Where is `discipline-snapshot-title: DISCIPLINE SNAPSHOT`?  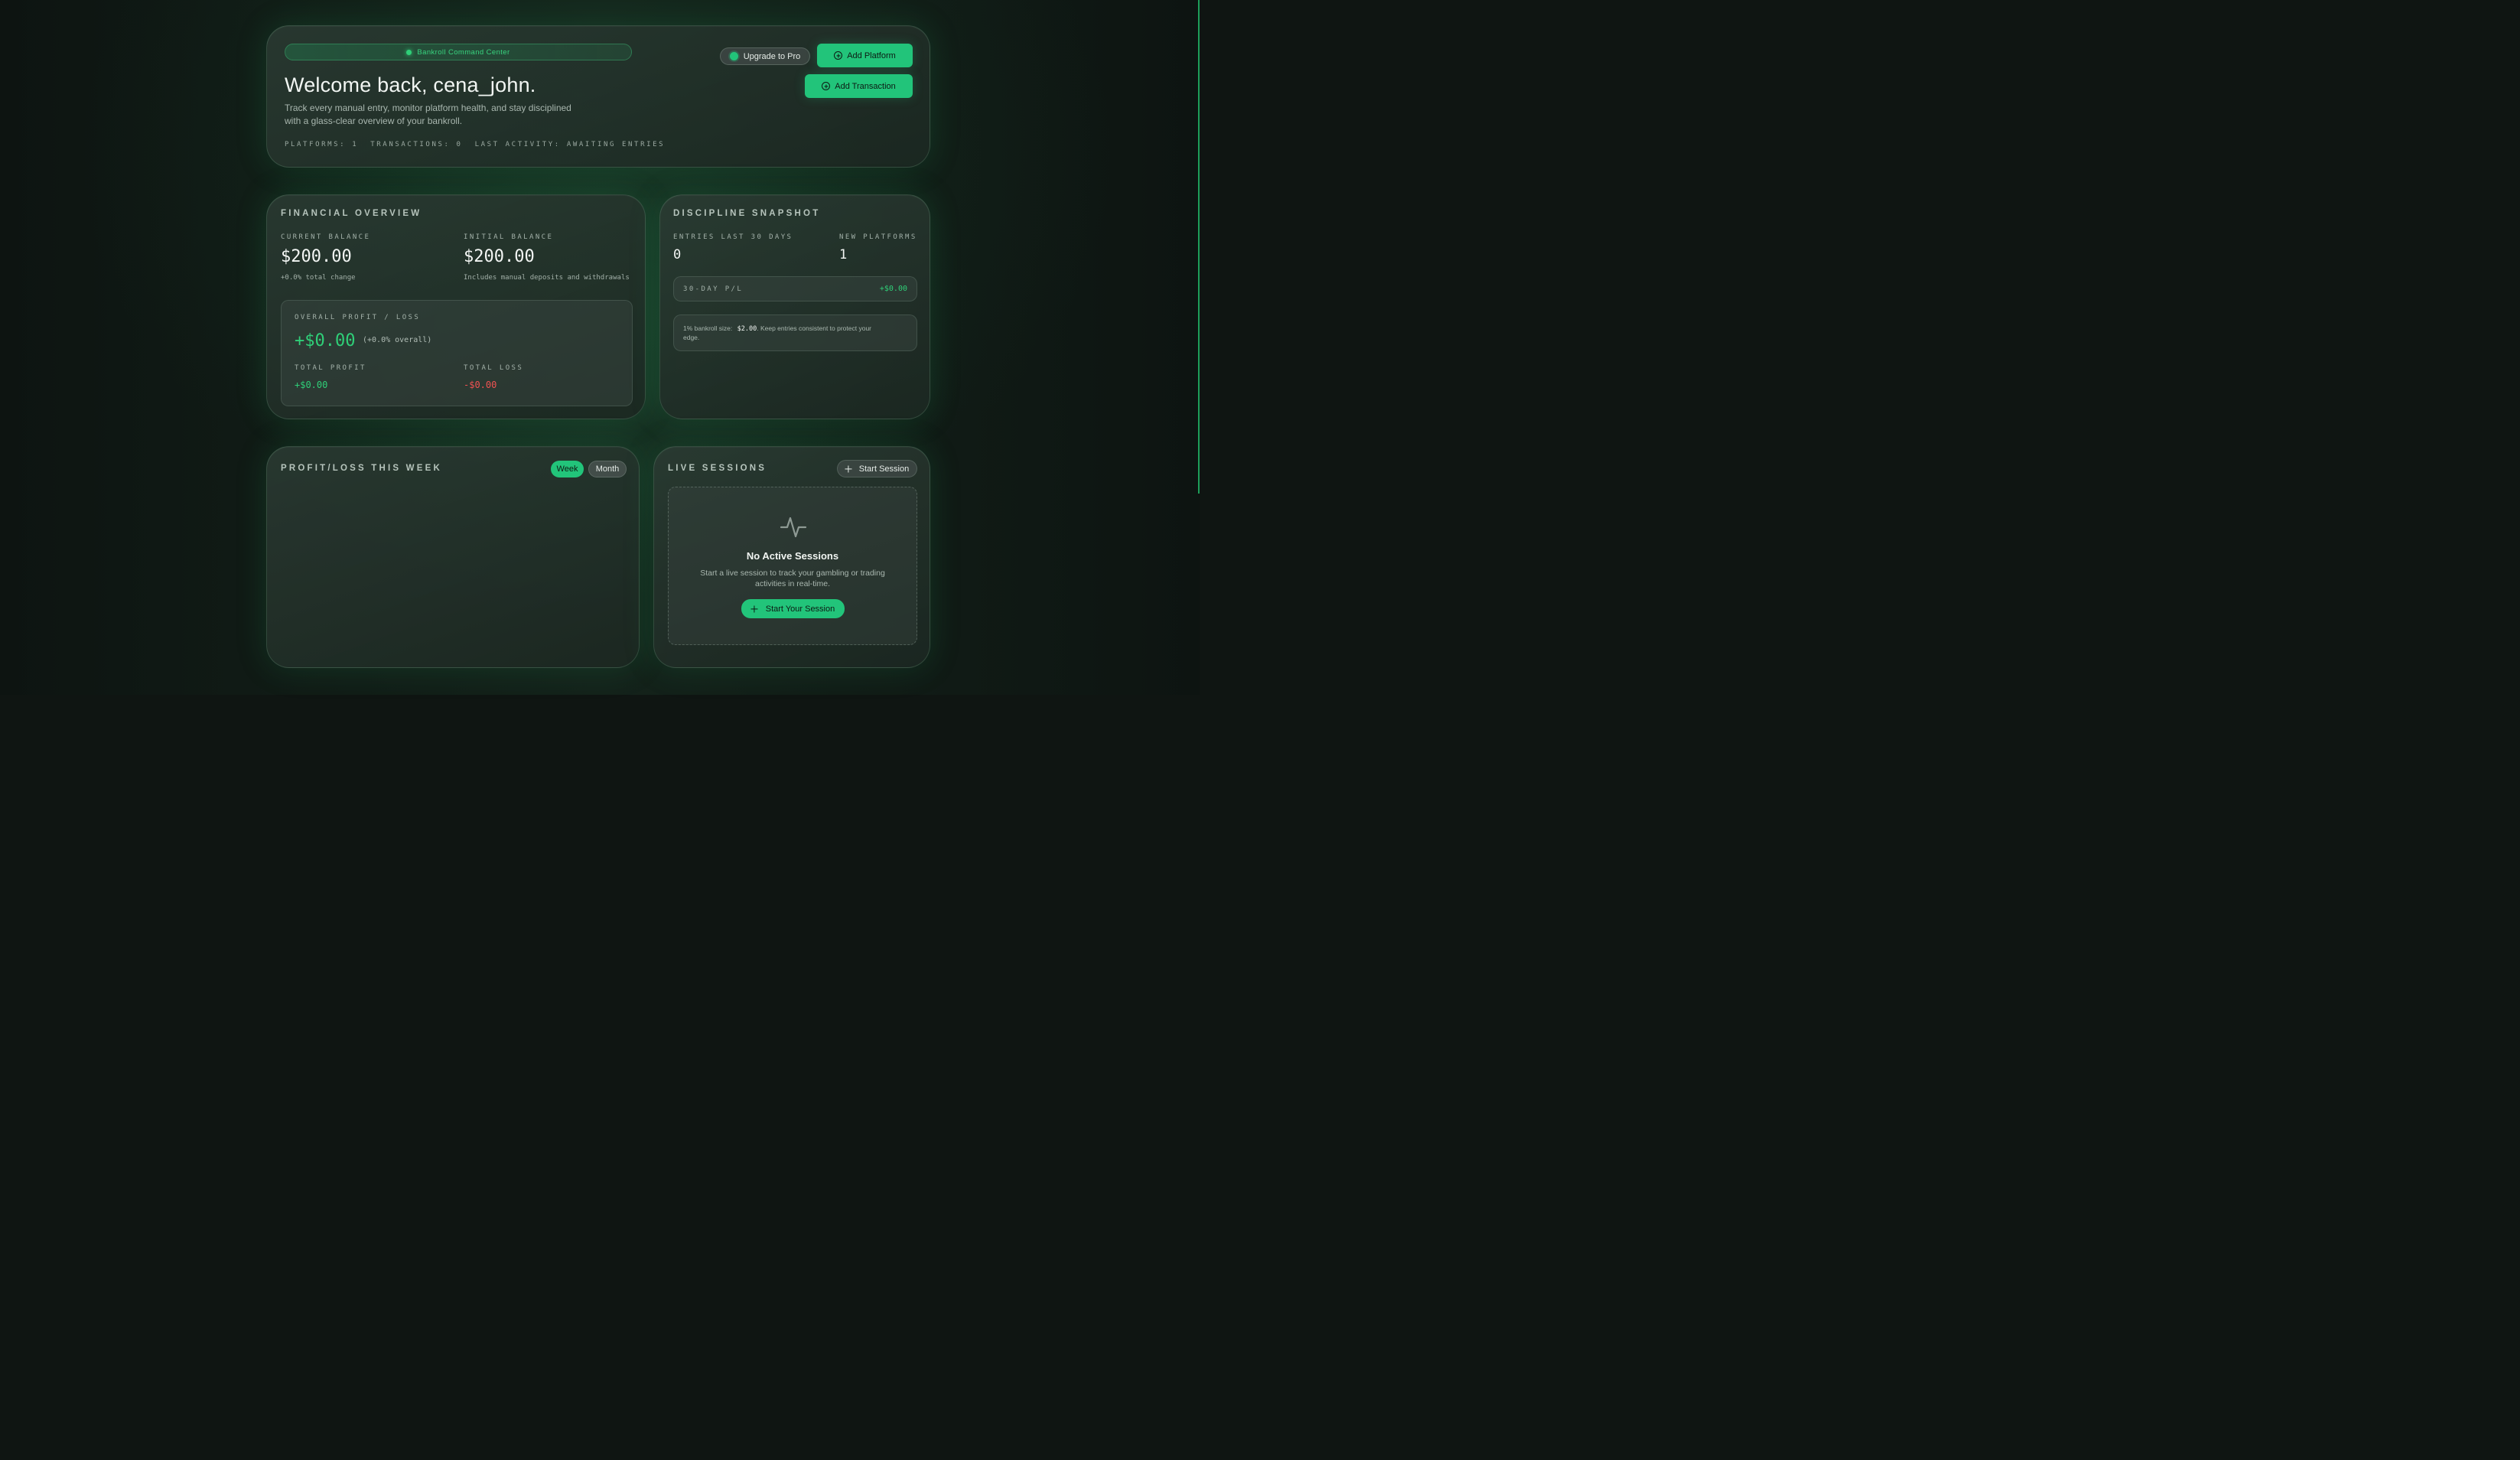
discipline-snapshot-title: DISCIPLINE SNAPSHOT is located at coordinates (747, 213).